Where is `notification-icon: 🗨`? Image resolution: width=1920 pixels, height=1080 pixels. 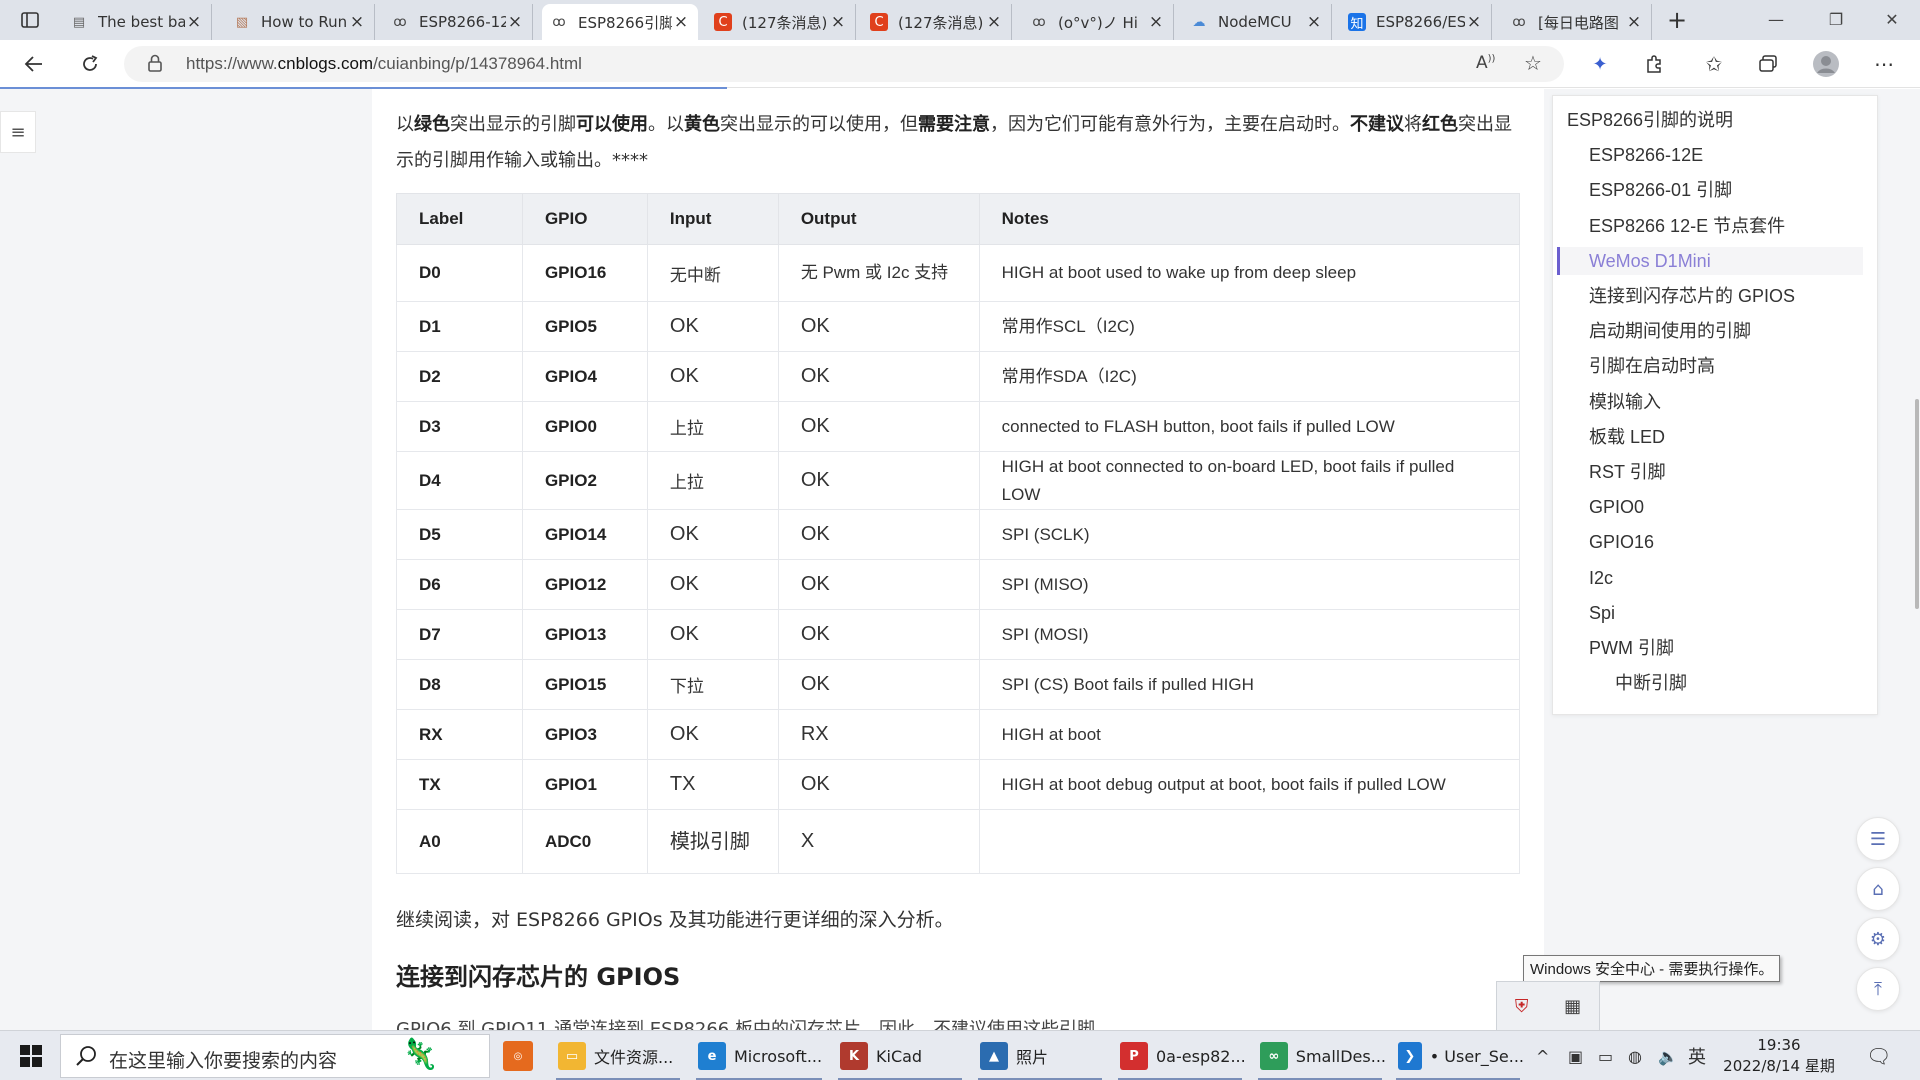 notification-icon: 🗨 is located at coordinates (1878, 1055).